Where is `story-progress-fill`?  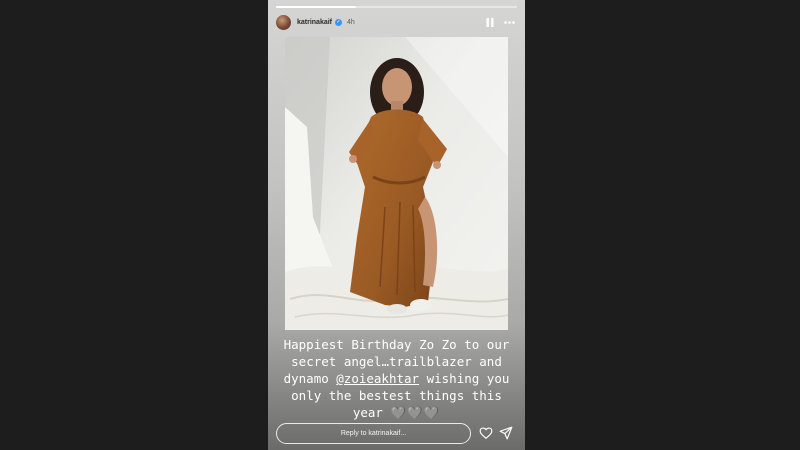
story-progress-fill is located at coordinates (316, 7).